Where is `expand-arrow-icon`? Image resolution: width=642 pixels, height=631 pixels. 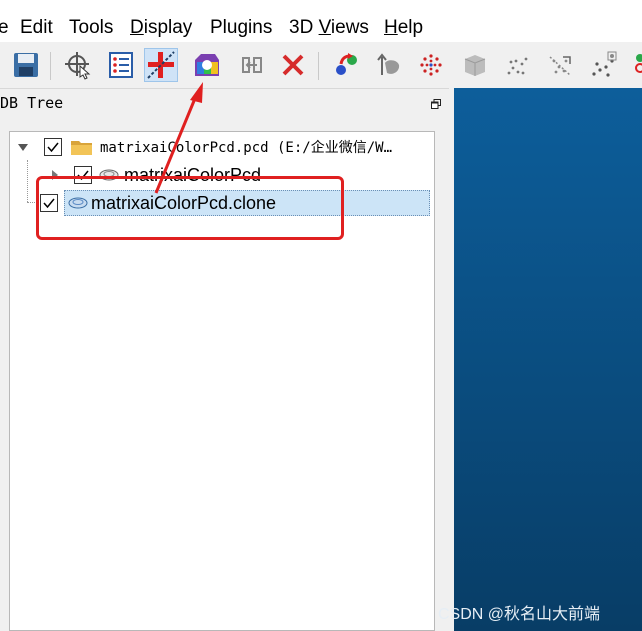
expand-arrow-icon is located at coordinates (23, 147).